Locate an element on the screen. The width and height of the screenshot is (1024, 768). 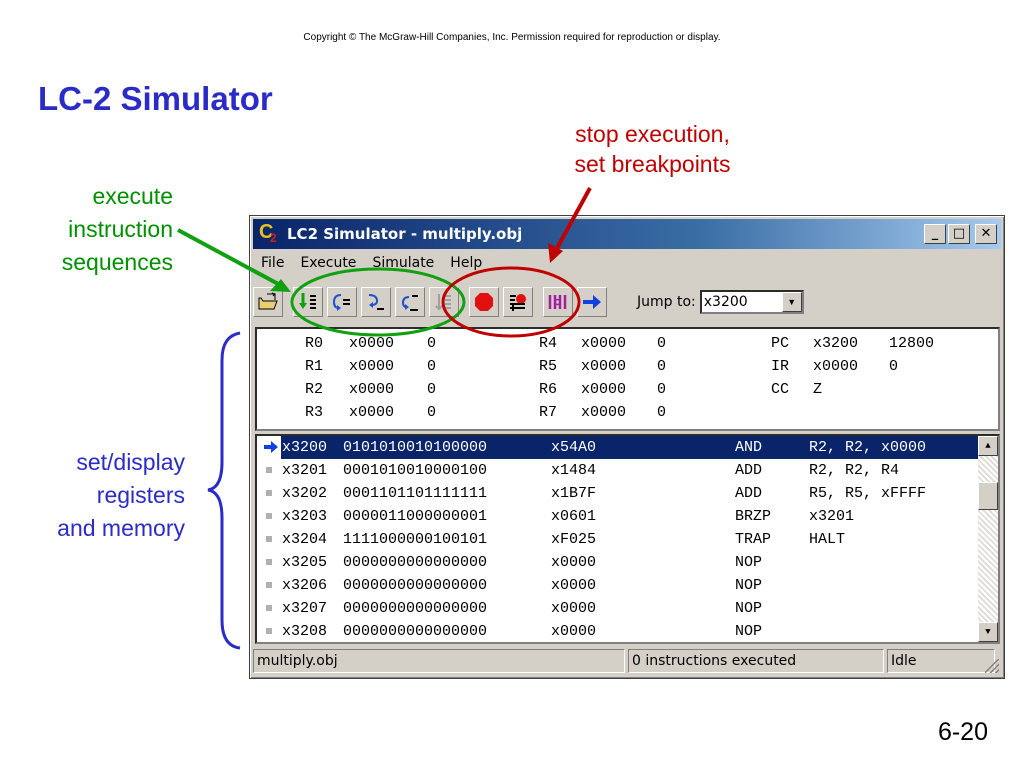
memory-cell-addr: x3208 is located at coordinates (305, 631).